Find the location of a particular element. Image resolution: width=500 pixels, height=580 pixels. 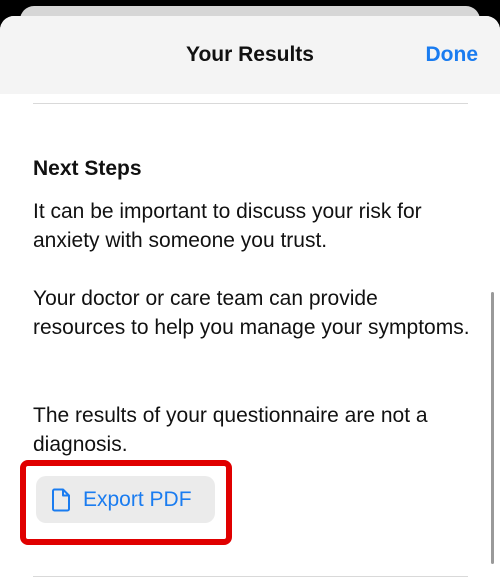

highlight-box is located at coordinates (126, 502).